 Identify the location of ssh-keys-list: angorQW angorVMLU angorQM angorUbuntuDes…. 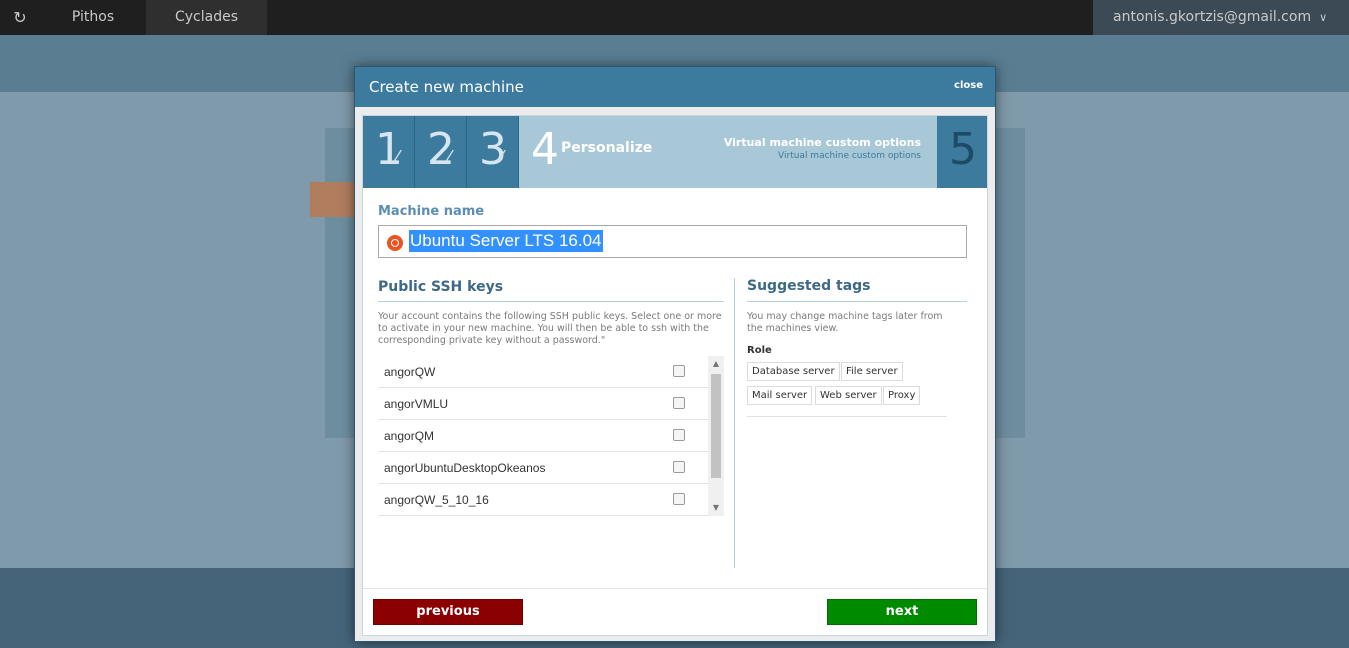
(551, 436).